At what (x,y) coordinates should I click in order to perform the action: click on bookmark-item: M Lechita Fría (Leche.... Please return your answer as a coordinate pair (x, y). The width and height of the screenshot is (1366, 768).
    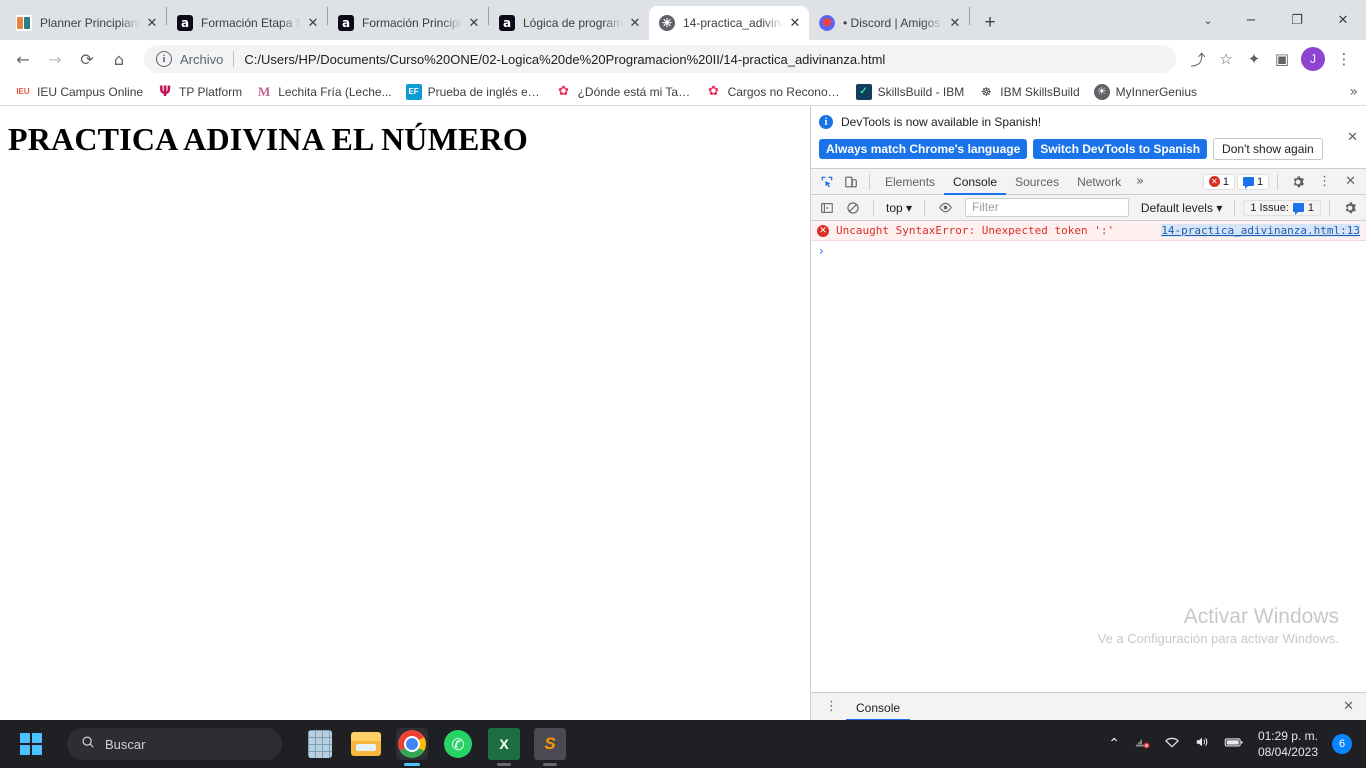
    Looking at the image, I should click on (323, 92).